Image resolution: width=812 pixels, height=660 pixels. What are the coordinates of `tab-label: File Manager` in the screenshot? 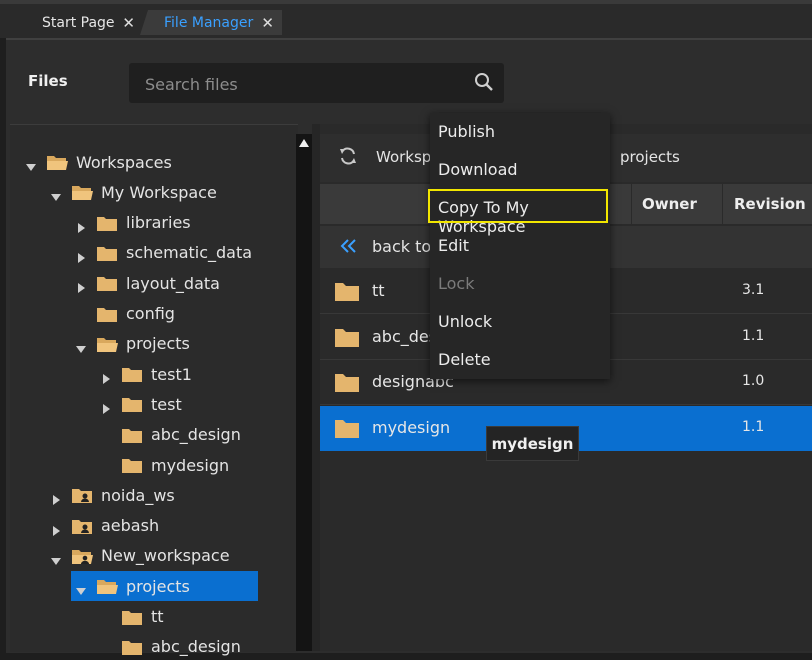 It's located at (209, 22).